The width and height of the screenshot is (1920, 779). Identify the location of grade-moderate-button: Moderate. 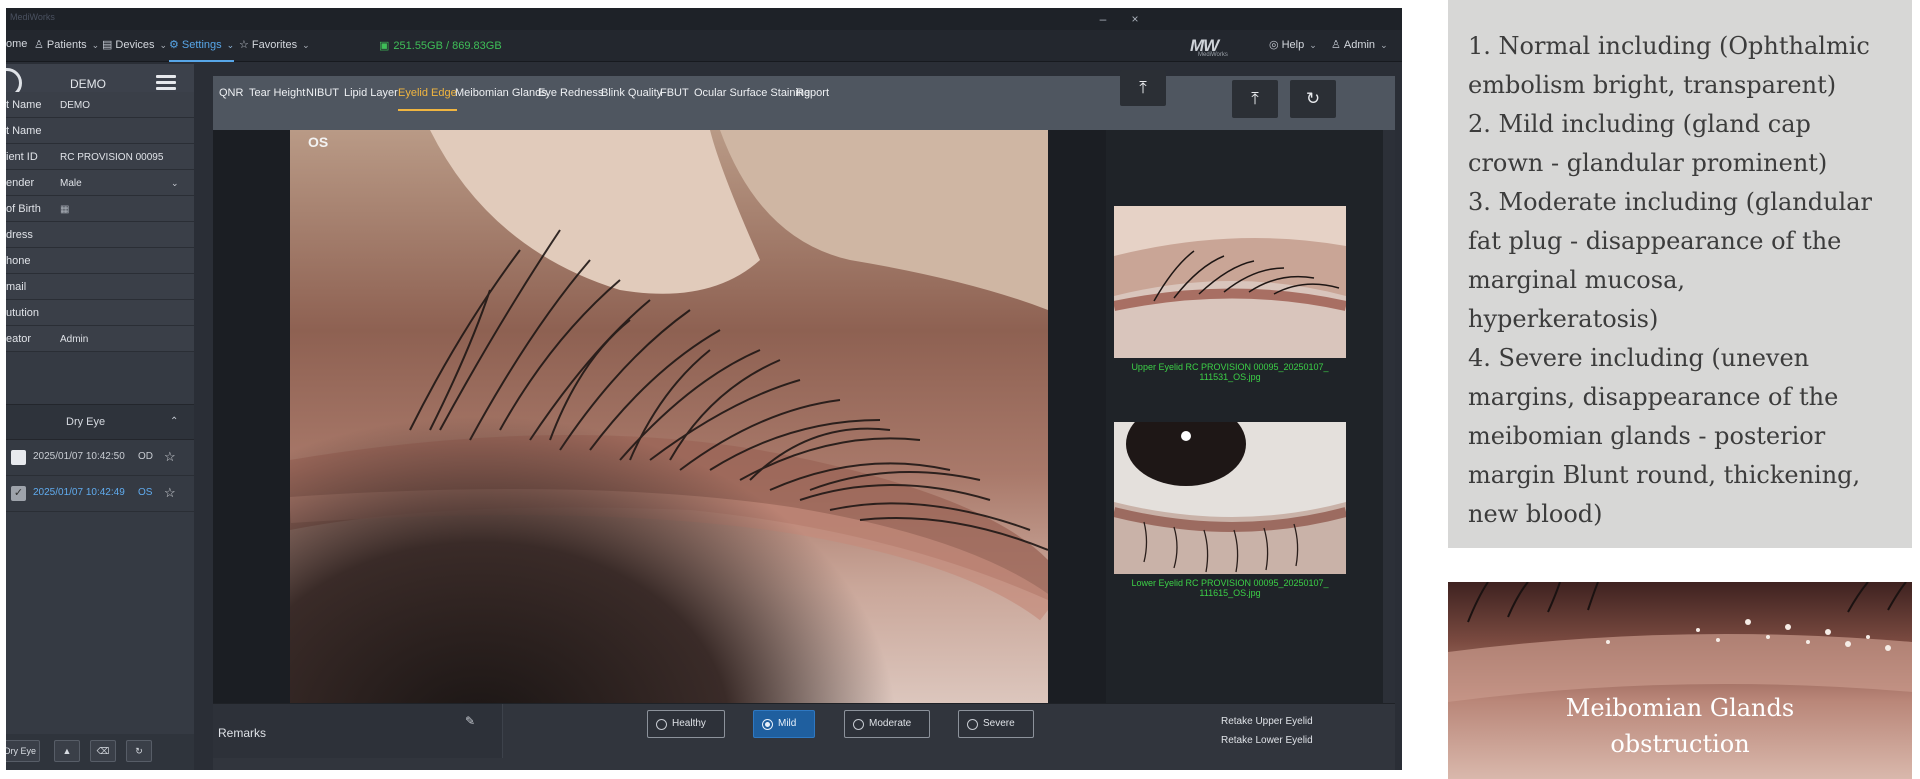
(887, 724).